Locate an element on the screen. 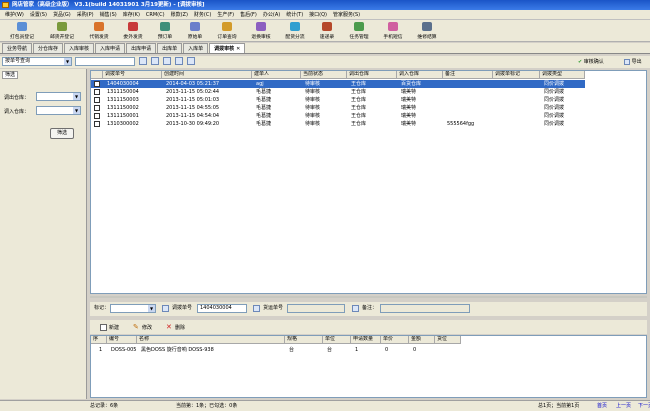 The width and height of the screenshot is (650, 411). preorder-button: 预订单 is located at coordinates (165, 30).